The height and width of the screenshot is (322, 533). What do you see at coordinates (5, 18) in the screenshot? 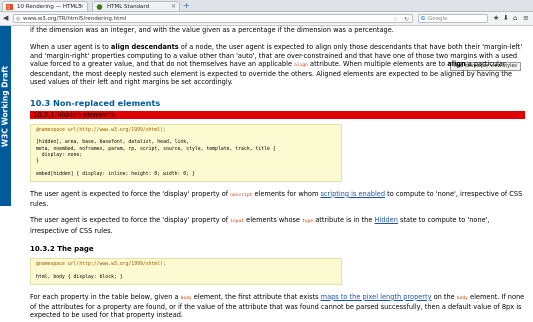
I see `back-icon: ◀` at bounding box center [5, 18].